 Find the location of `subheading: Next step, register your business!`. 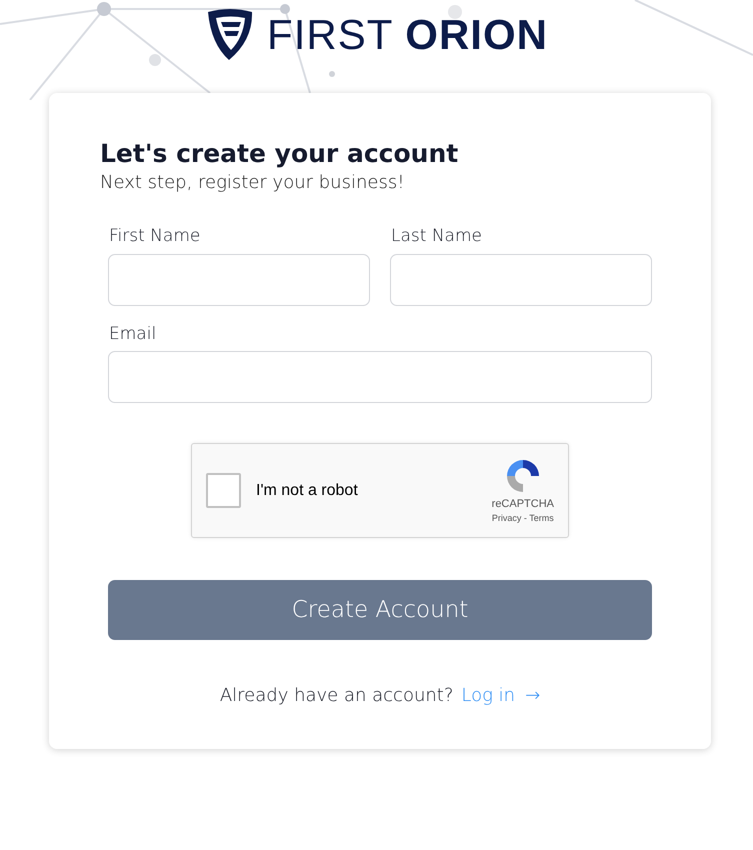

subheading: Next step, register your business! is located at coordinates (253, 183).